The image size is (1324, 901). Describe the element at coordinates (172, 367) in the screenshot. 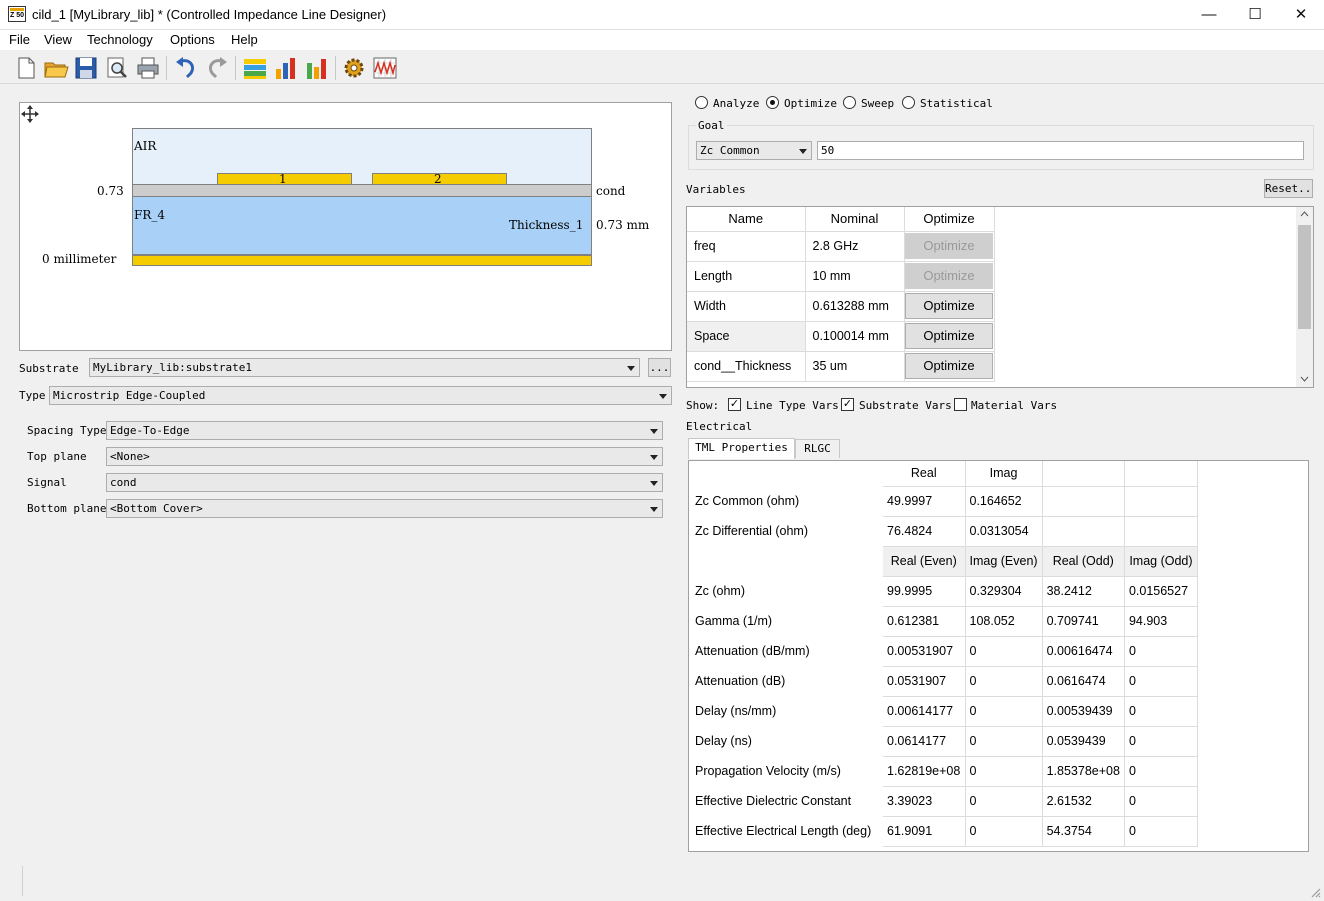

I see `substrate-value: MyLibrary_lib:substrate1` at that location.